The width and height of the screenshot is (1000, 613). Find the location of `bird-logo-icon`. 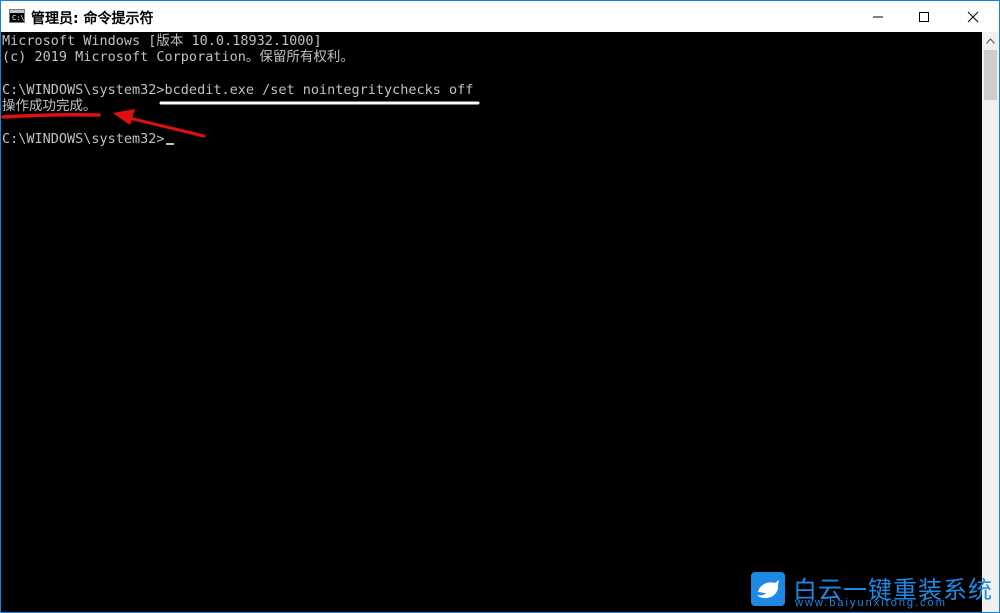

bird-logo-icon is located at coordinates (768, 589).